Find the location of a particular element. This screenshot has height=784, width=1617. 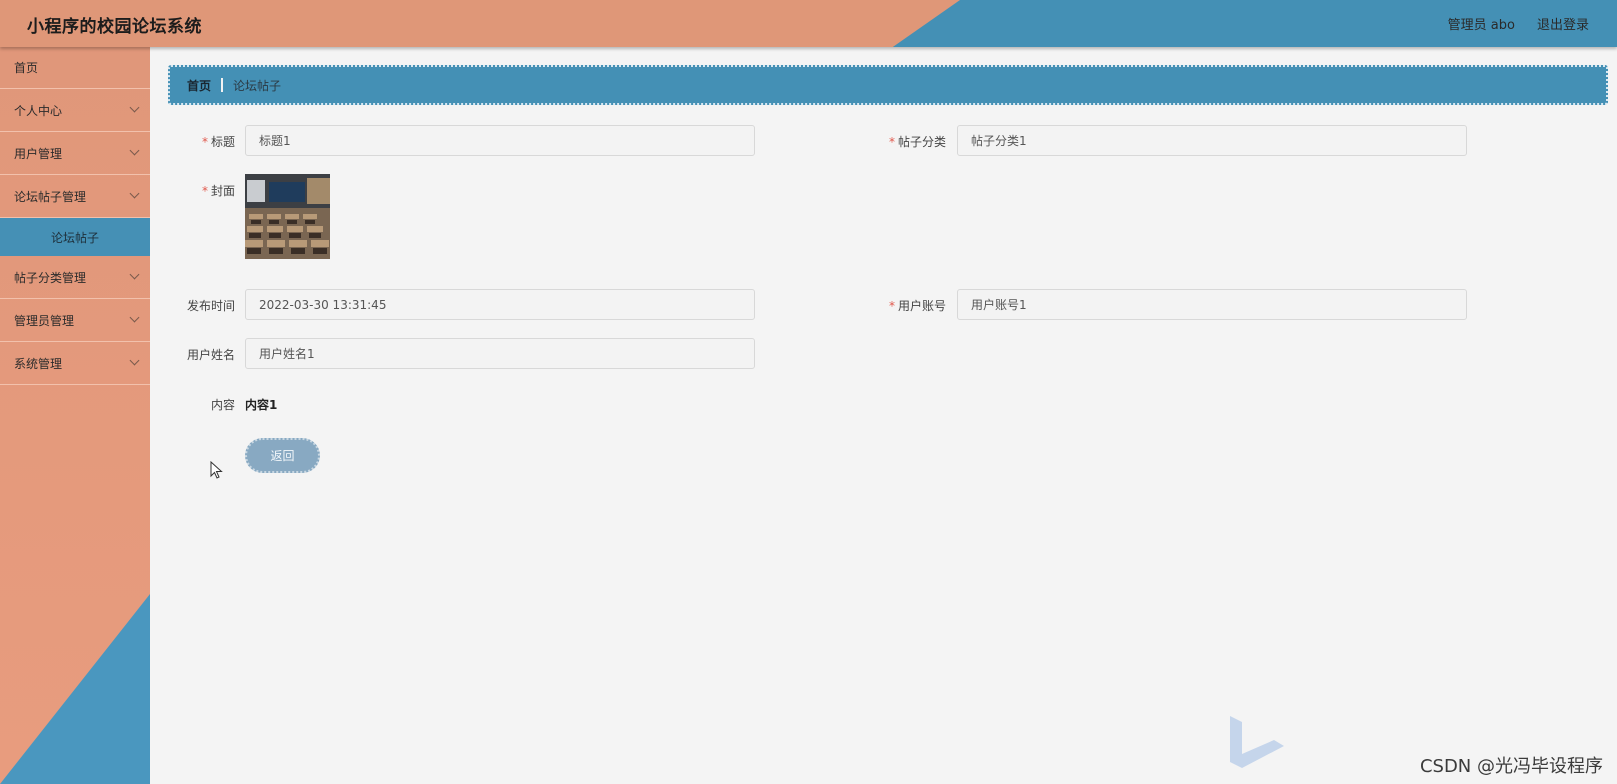

current-user-label: 管理员 abo is located at coordinates (1481, 25).